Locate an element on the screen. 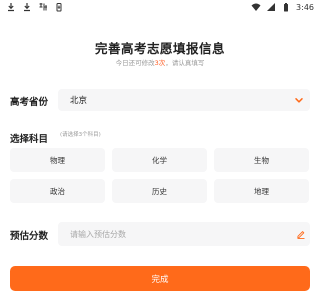 This screenshot has height=304, width=320. subtitle-suffix: ，请认真填写 is located at coordinates (185, 63).